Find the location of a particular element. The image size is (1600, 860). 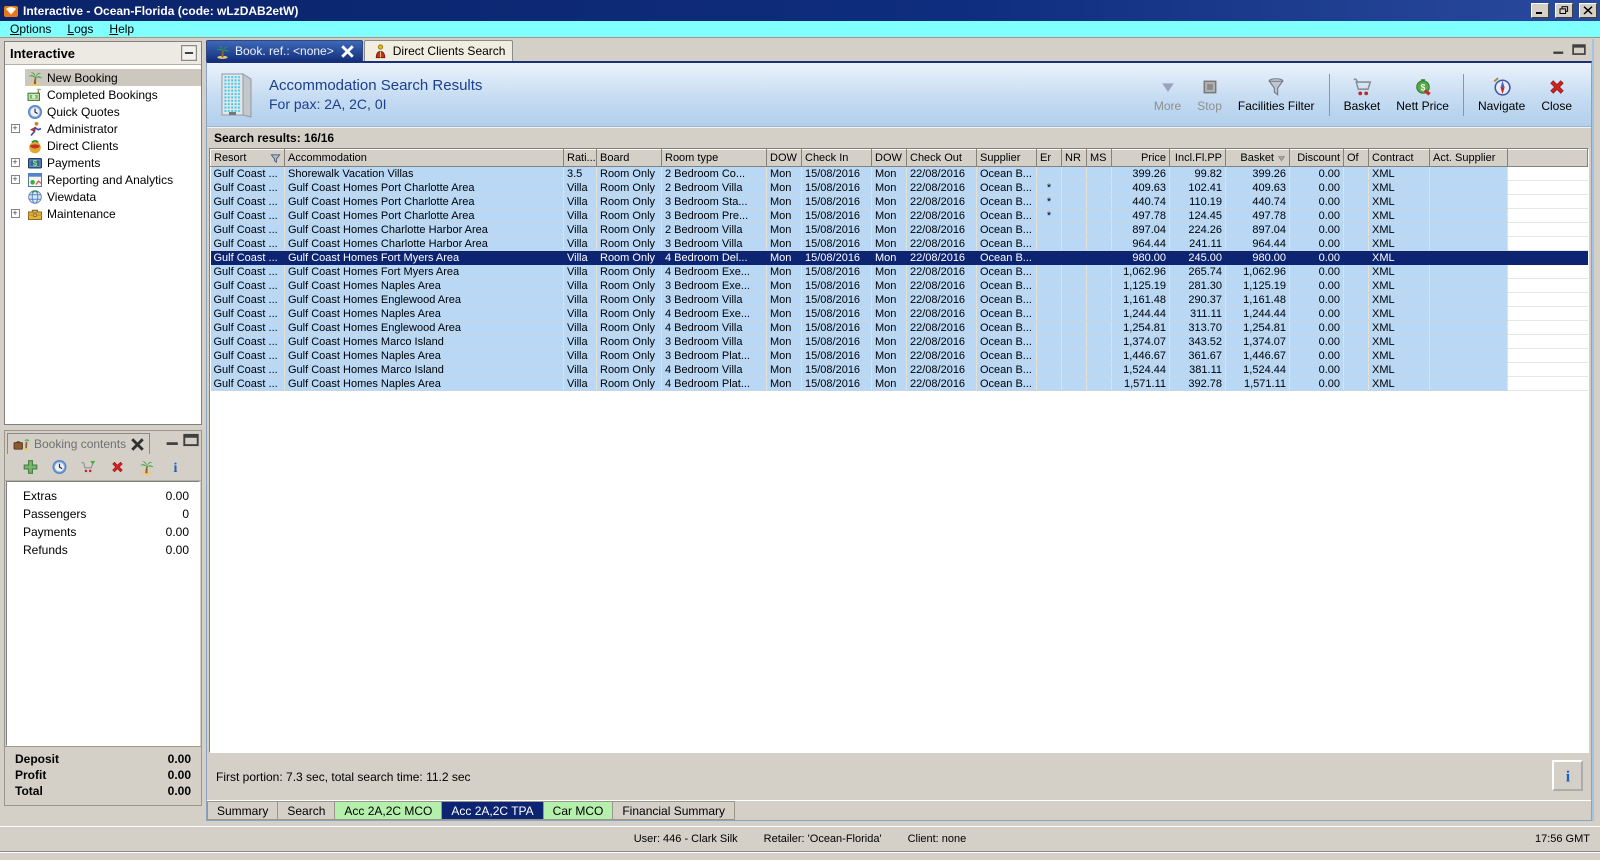

cell-board: Room Only is located at coordinates (629, 271).